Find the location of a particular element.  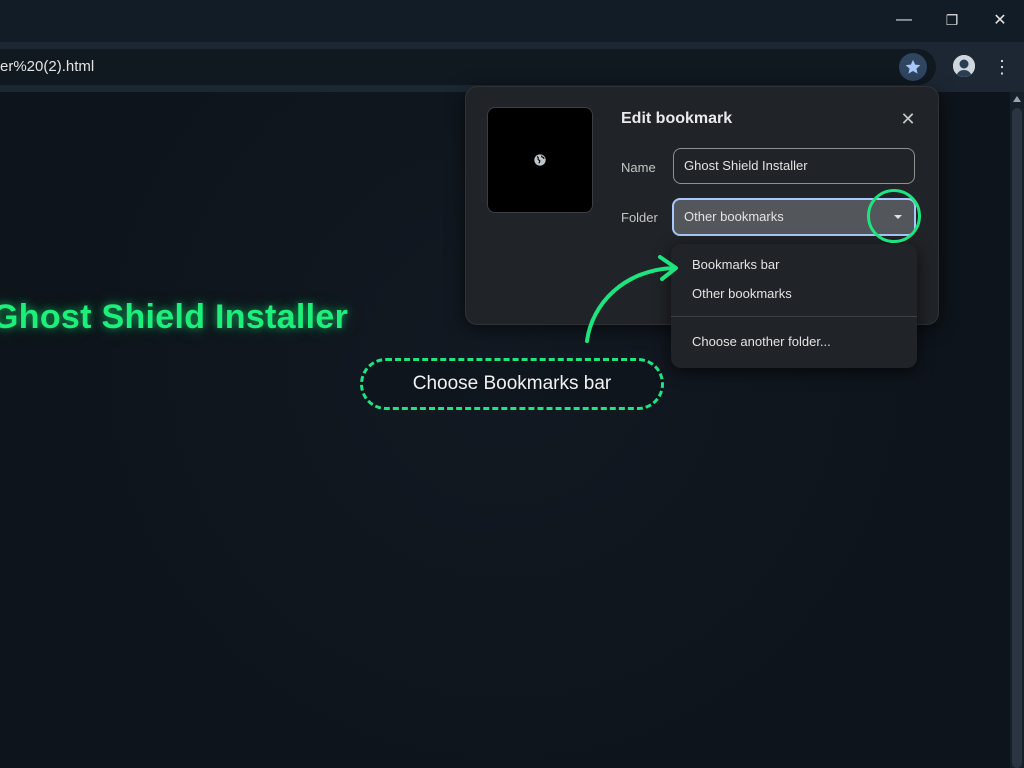

folder-label: Folder is located at coordinates (639, 217).